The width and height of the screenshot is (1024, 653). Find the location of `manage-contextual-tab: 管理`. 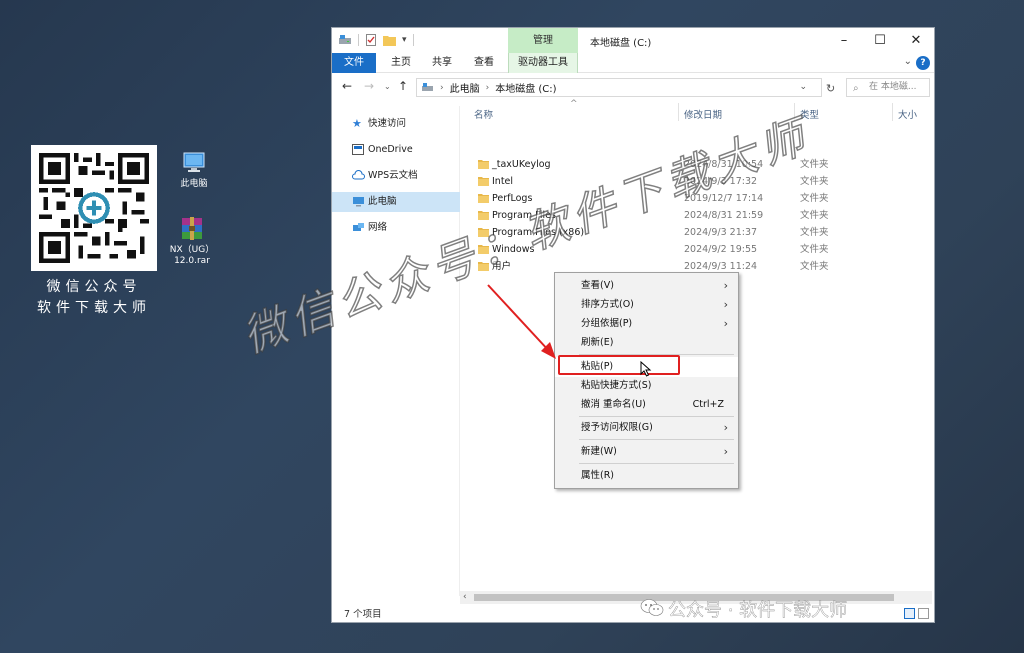

manage-contextual-tab: 管理 is located at coordinates (543, 40).